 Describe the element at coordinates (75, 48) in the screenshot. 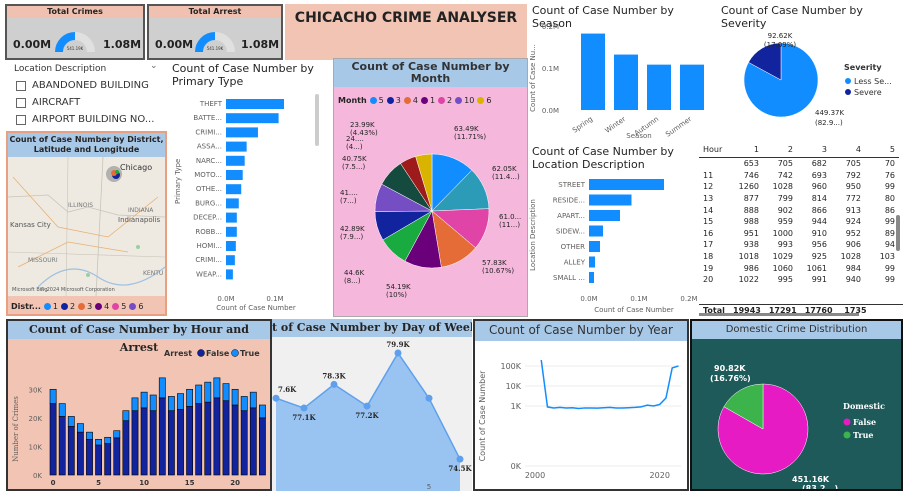

I see `gauge-center: 541.19K` at that location.